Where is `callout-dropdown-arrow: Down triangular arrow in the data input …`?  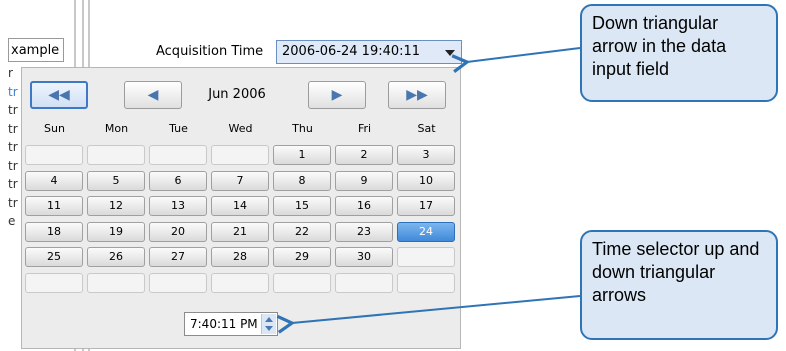 callout-dropdown-arrow: Down triangular arrow in the data input … is located at coordinates (679, 53).